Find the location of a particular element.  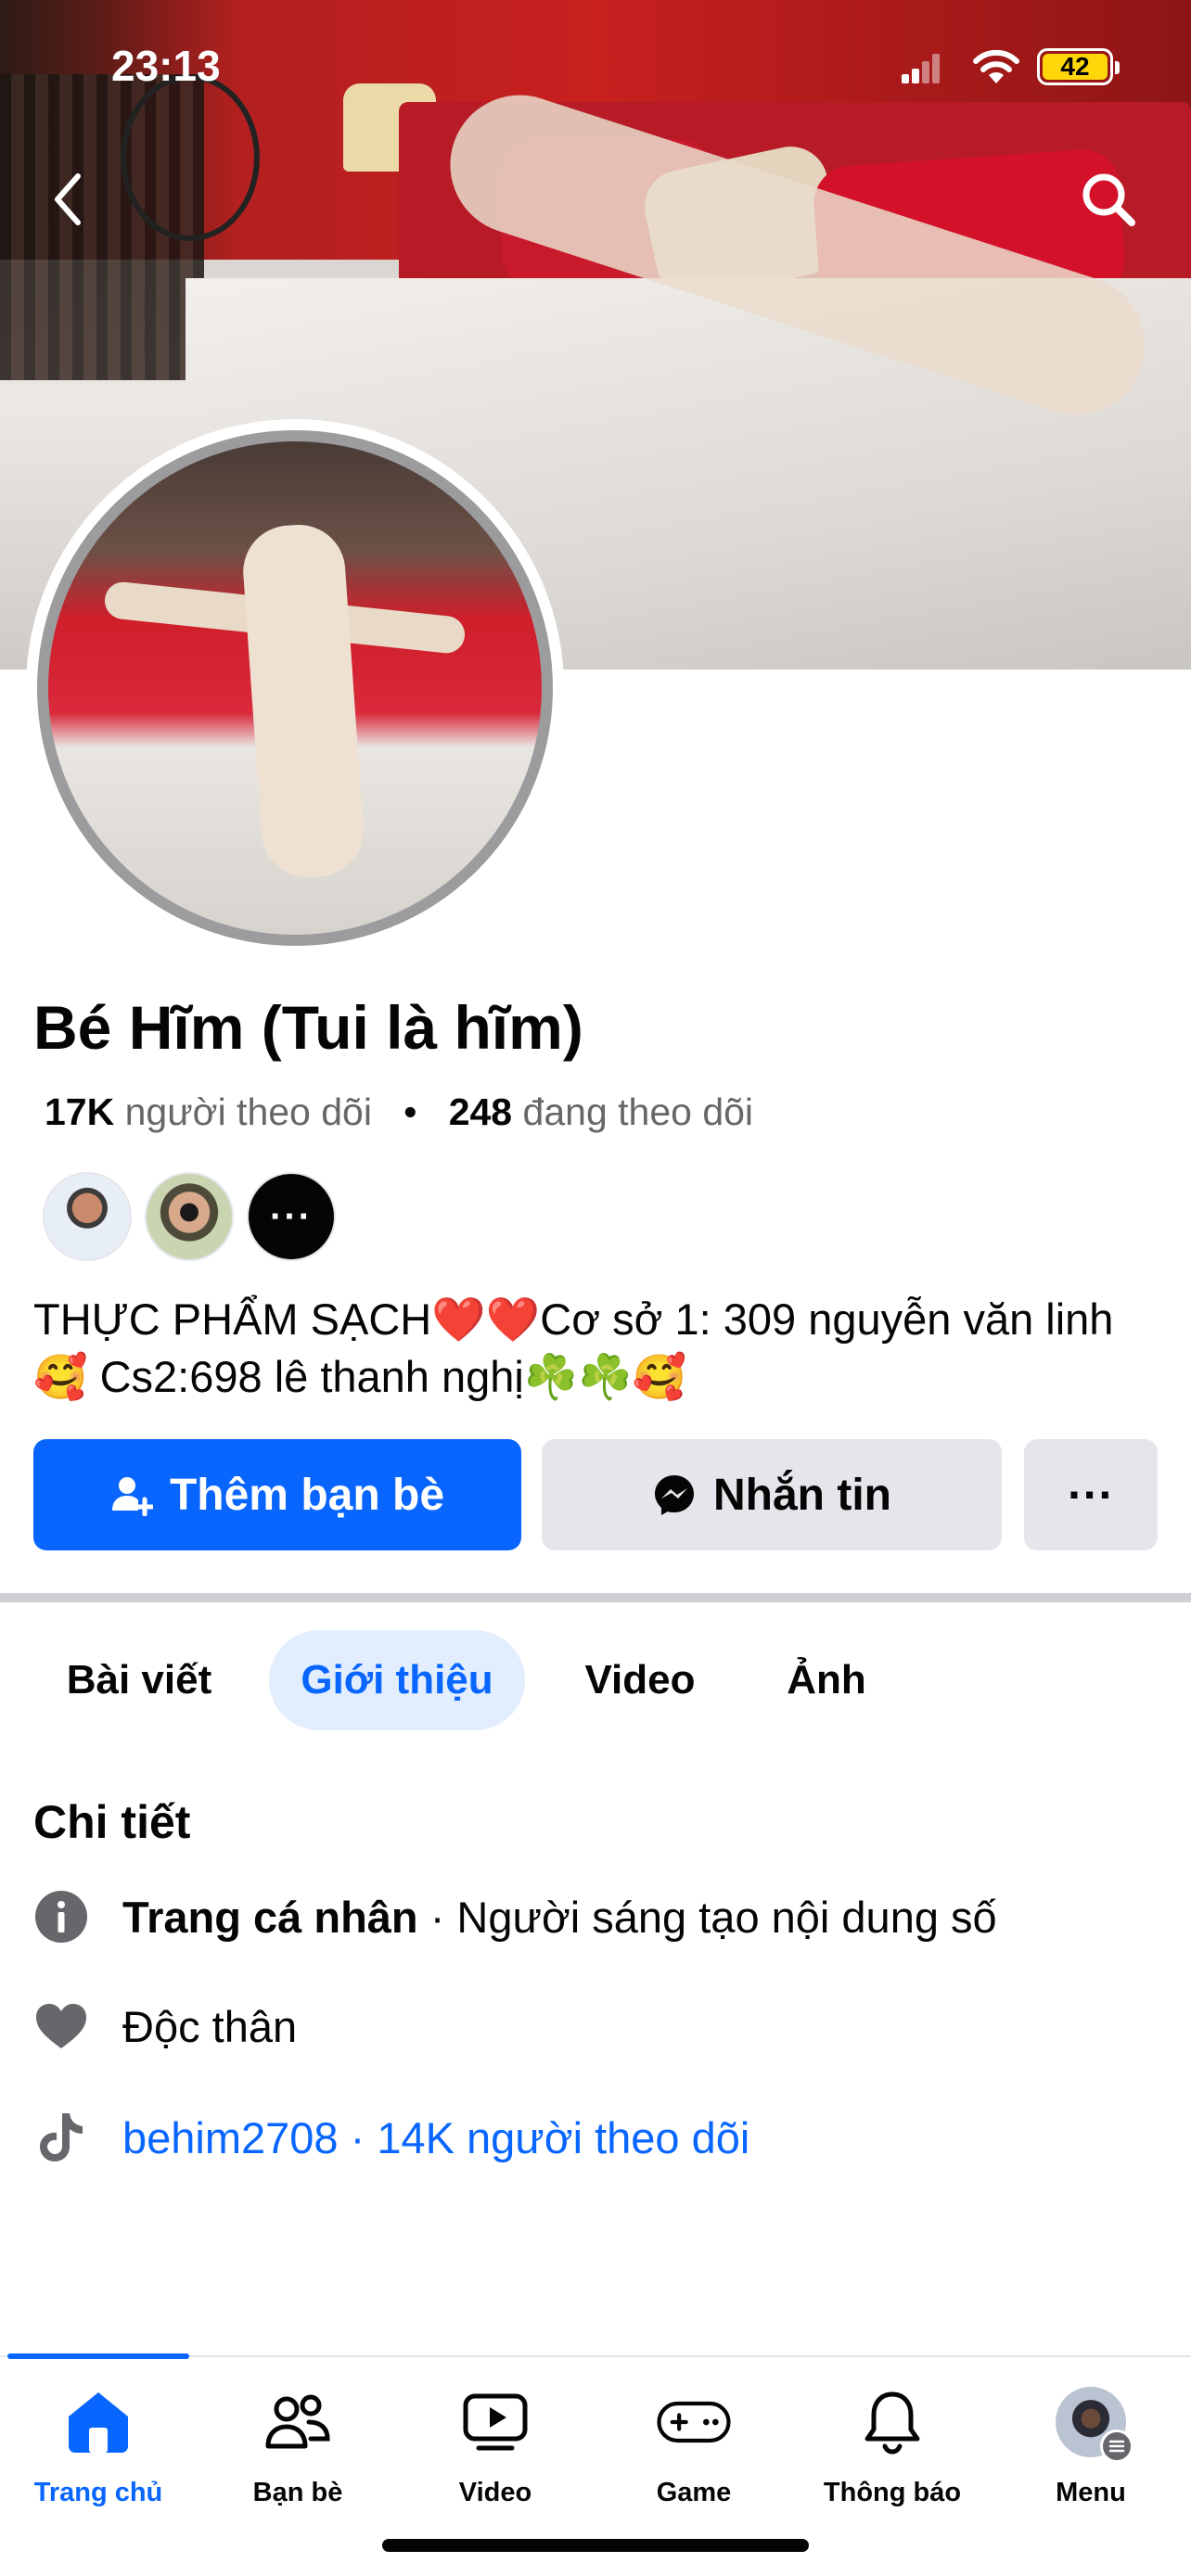

bell-icon is located at coordinates (892, 2422).